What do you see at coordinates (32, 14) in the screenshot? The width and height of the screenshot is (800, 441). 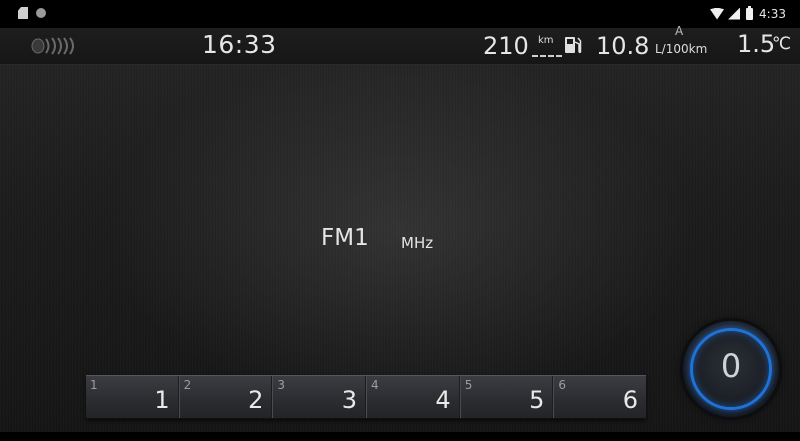 I see `status-bar-left` at bounding box center [32, 14].